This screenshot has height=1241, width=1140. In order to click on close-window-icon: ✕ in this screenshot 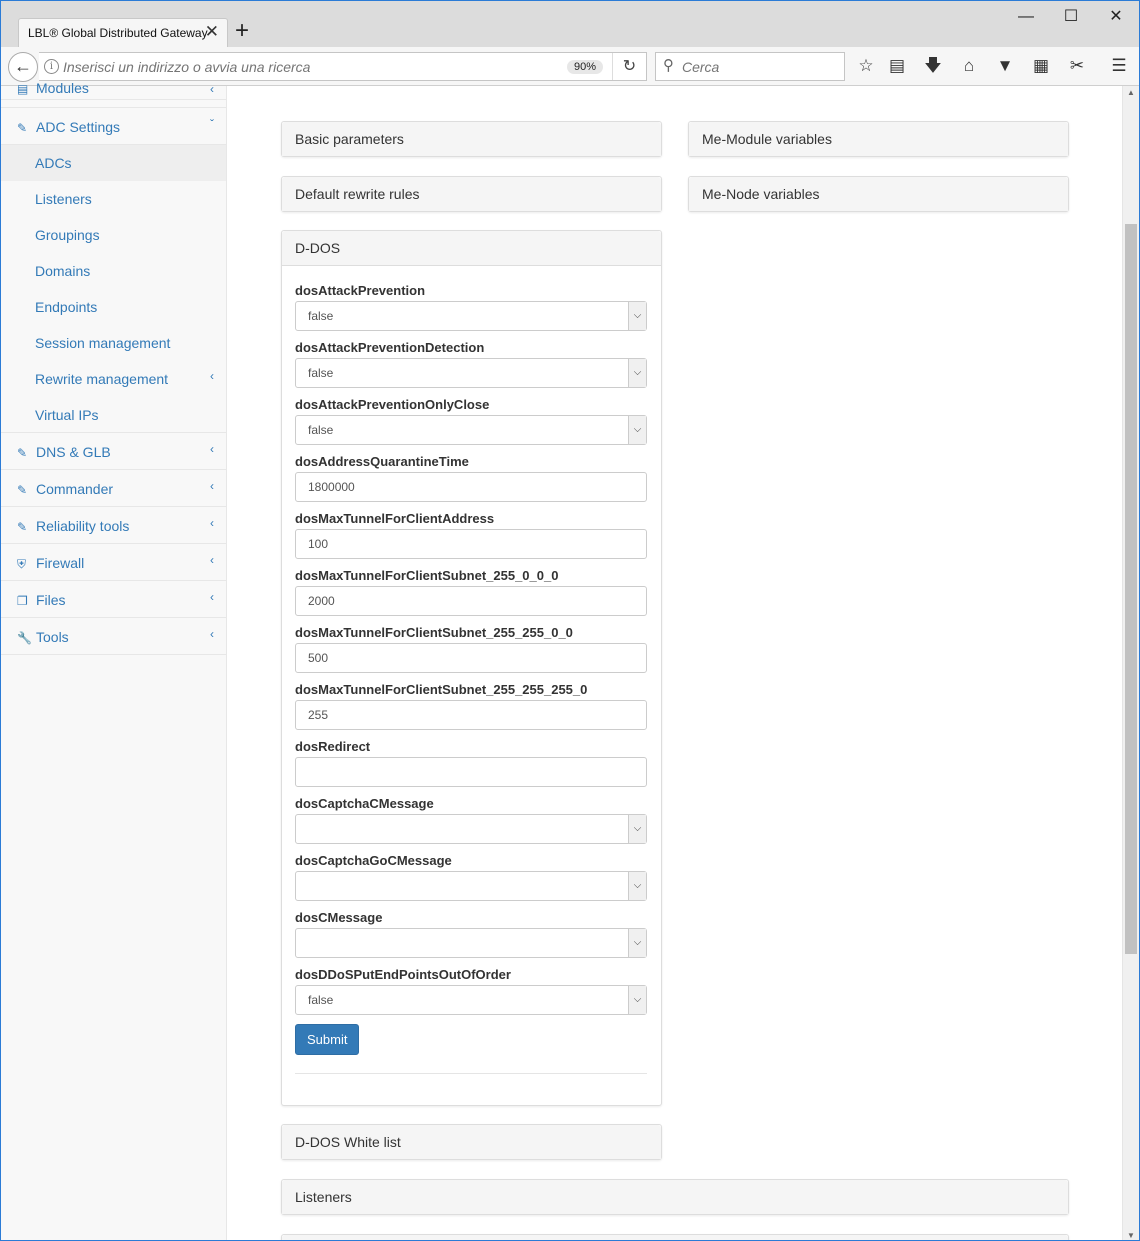, I will do `click(1116, 17)`.